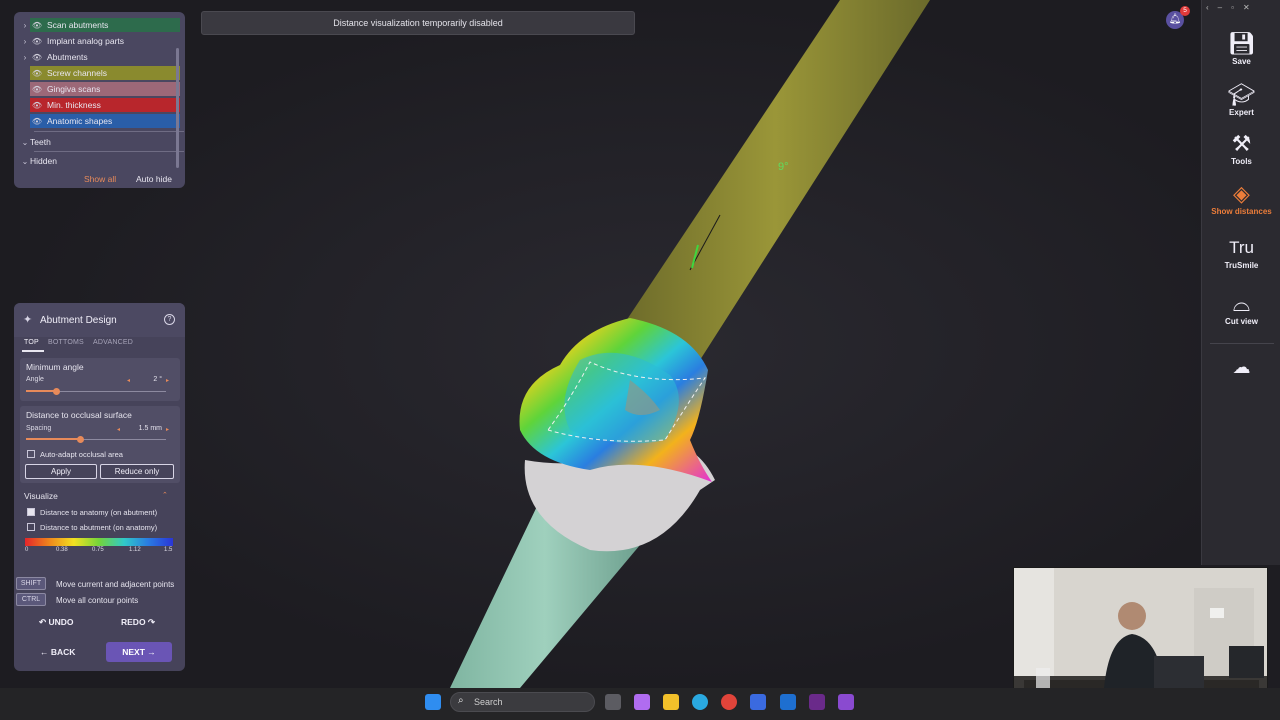  I want to click on cad-app-icon, so click(846, 702).